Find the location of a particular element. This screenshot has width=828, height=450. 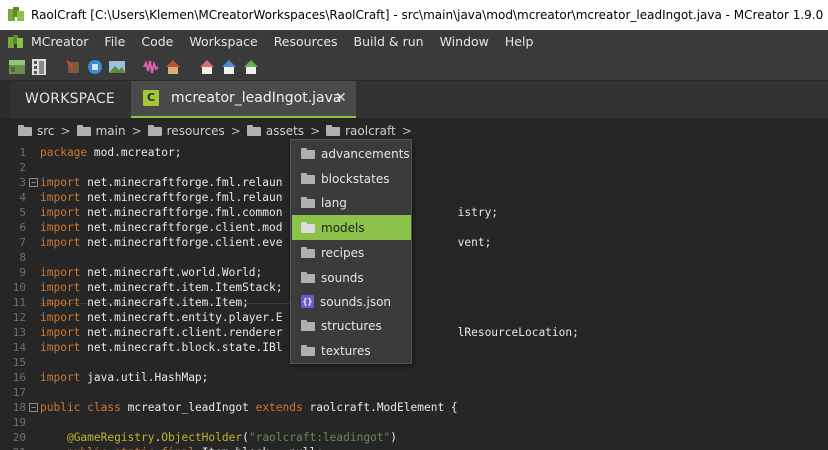

menu-mcreator: MCreator is located at coordinates (60, 41).